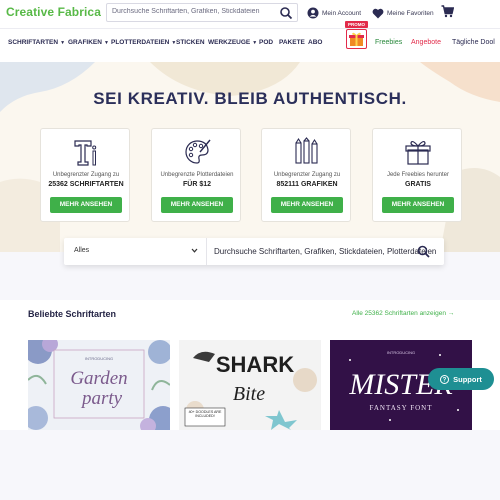 This screenshot has height=500, width=500. Describe the element at coordinates (388, 42) in the screenshot. I see `freebies-link: Freebies` at that location.